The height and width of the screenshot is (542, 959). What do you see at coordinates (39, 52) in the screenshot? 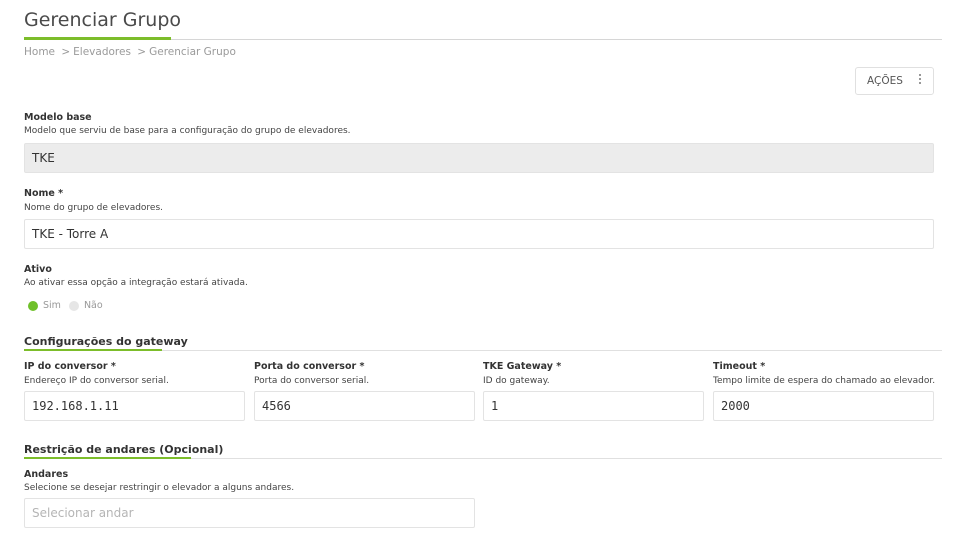
I see `breadcrumb-item-home: Home` at bounding box center [39, 52].